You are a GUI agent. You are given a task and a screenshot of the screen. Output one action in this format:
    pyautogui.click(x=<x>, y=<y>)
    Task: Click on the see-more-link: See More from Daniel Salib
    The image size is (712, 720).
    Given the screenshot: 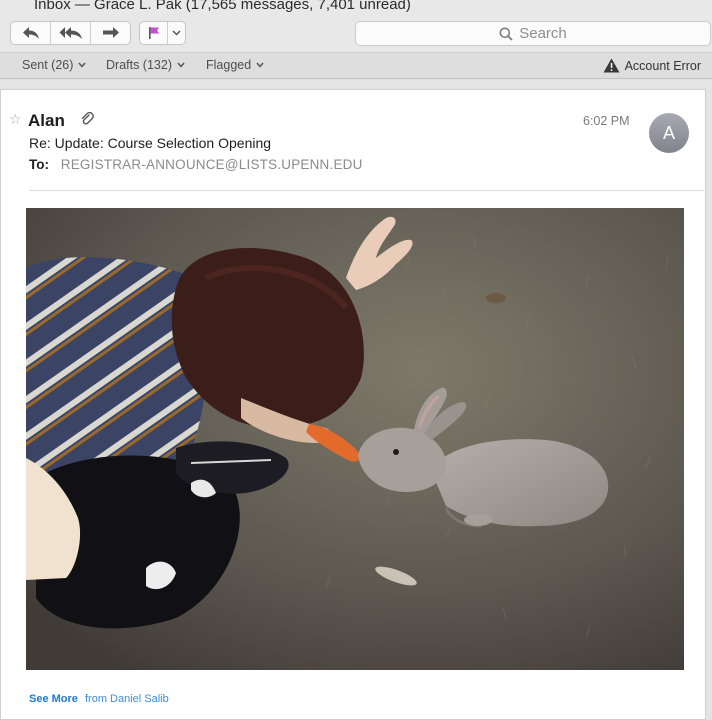 What is the action you would take?
    pyautogui.click(x=99, y=699)
    